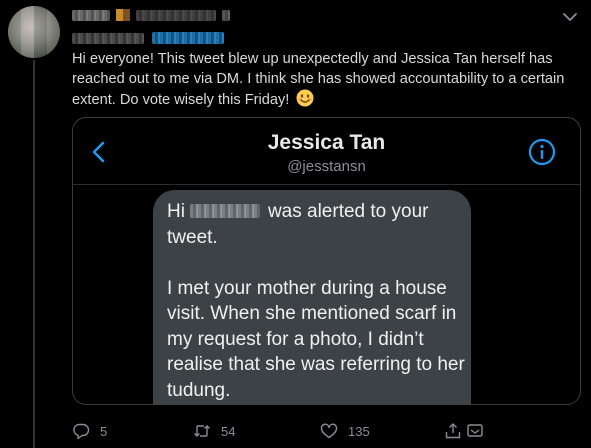  What do you see at coordinates (359, 431) in the screenshot?
I see `like-count: 135` at bounding box center [359, 431].